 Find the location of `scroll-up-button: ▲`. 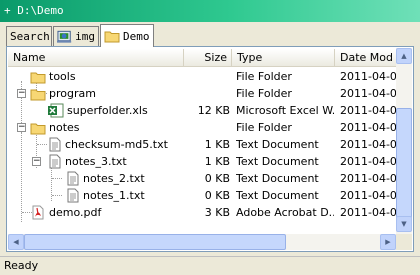

scroll-up-button: ▲ is located at coordinates (404, 56).